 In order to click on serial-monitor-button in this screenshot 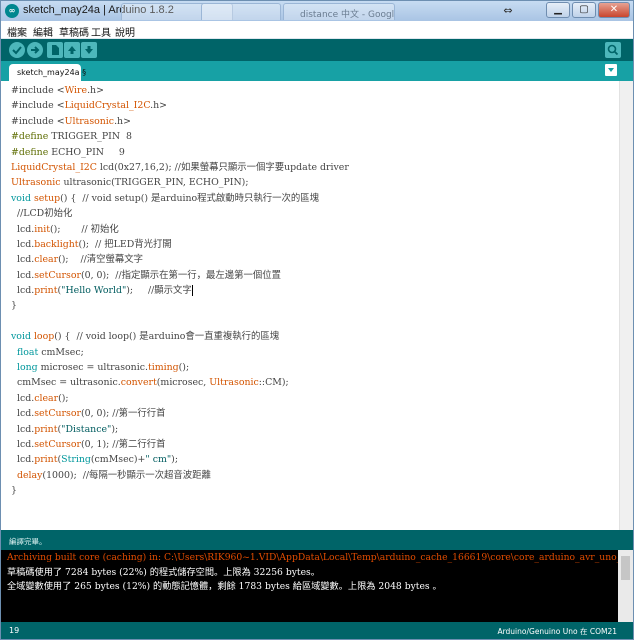, I will do `click(613, 50)`.